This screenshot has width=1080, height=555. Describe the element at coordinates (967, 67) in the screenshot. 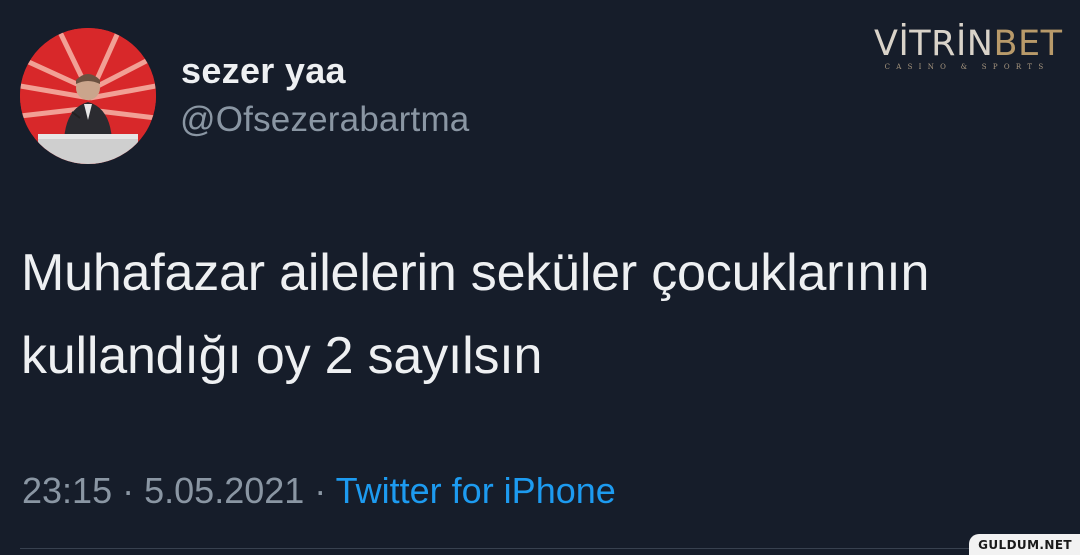

I see `brand-tagline: CASINO & SPORTS` at that location.